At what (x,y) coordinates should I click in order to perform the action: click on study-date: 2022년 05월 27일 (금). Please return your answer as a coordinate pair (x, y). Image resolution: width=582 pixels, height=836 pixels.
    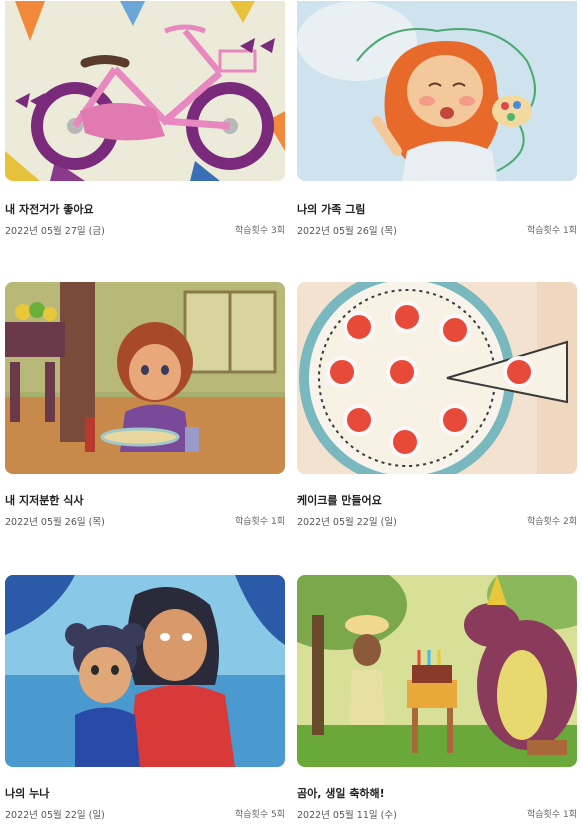
    Looking at the image, I should click on (55, 231).